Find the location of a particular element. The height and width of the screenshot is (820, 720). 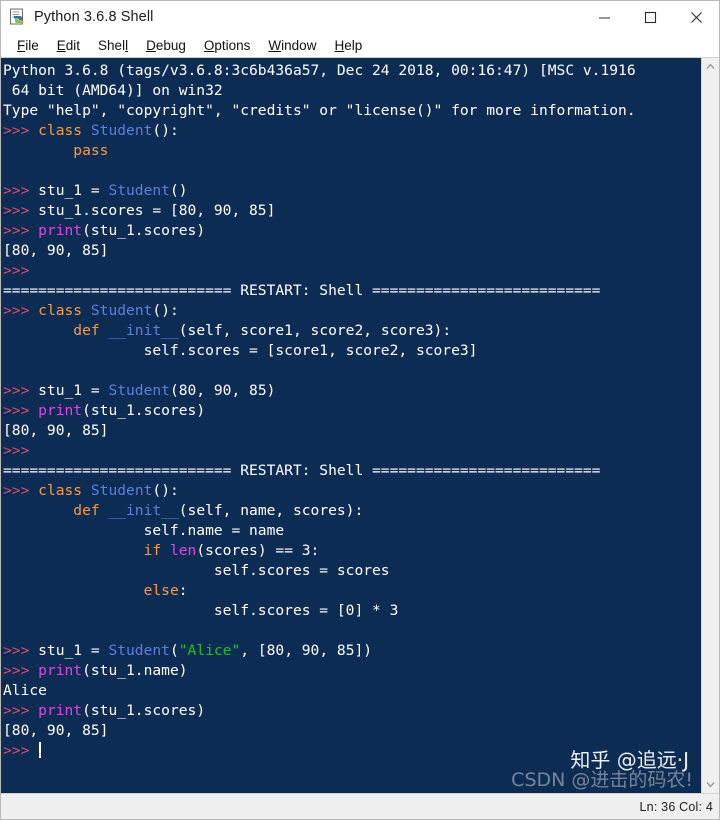

menu-item-options: Options is located at coordinates (227, 45).